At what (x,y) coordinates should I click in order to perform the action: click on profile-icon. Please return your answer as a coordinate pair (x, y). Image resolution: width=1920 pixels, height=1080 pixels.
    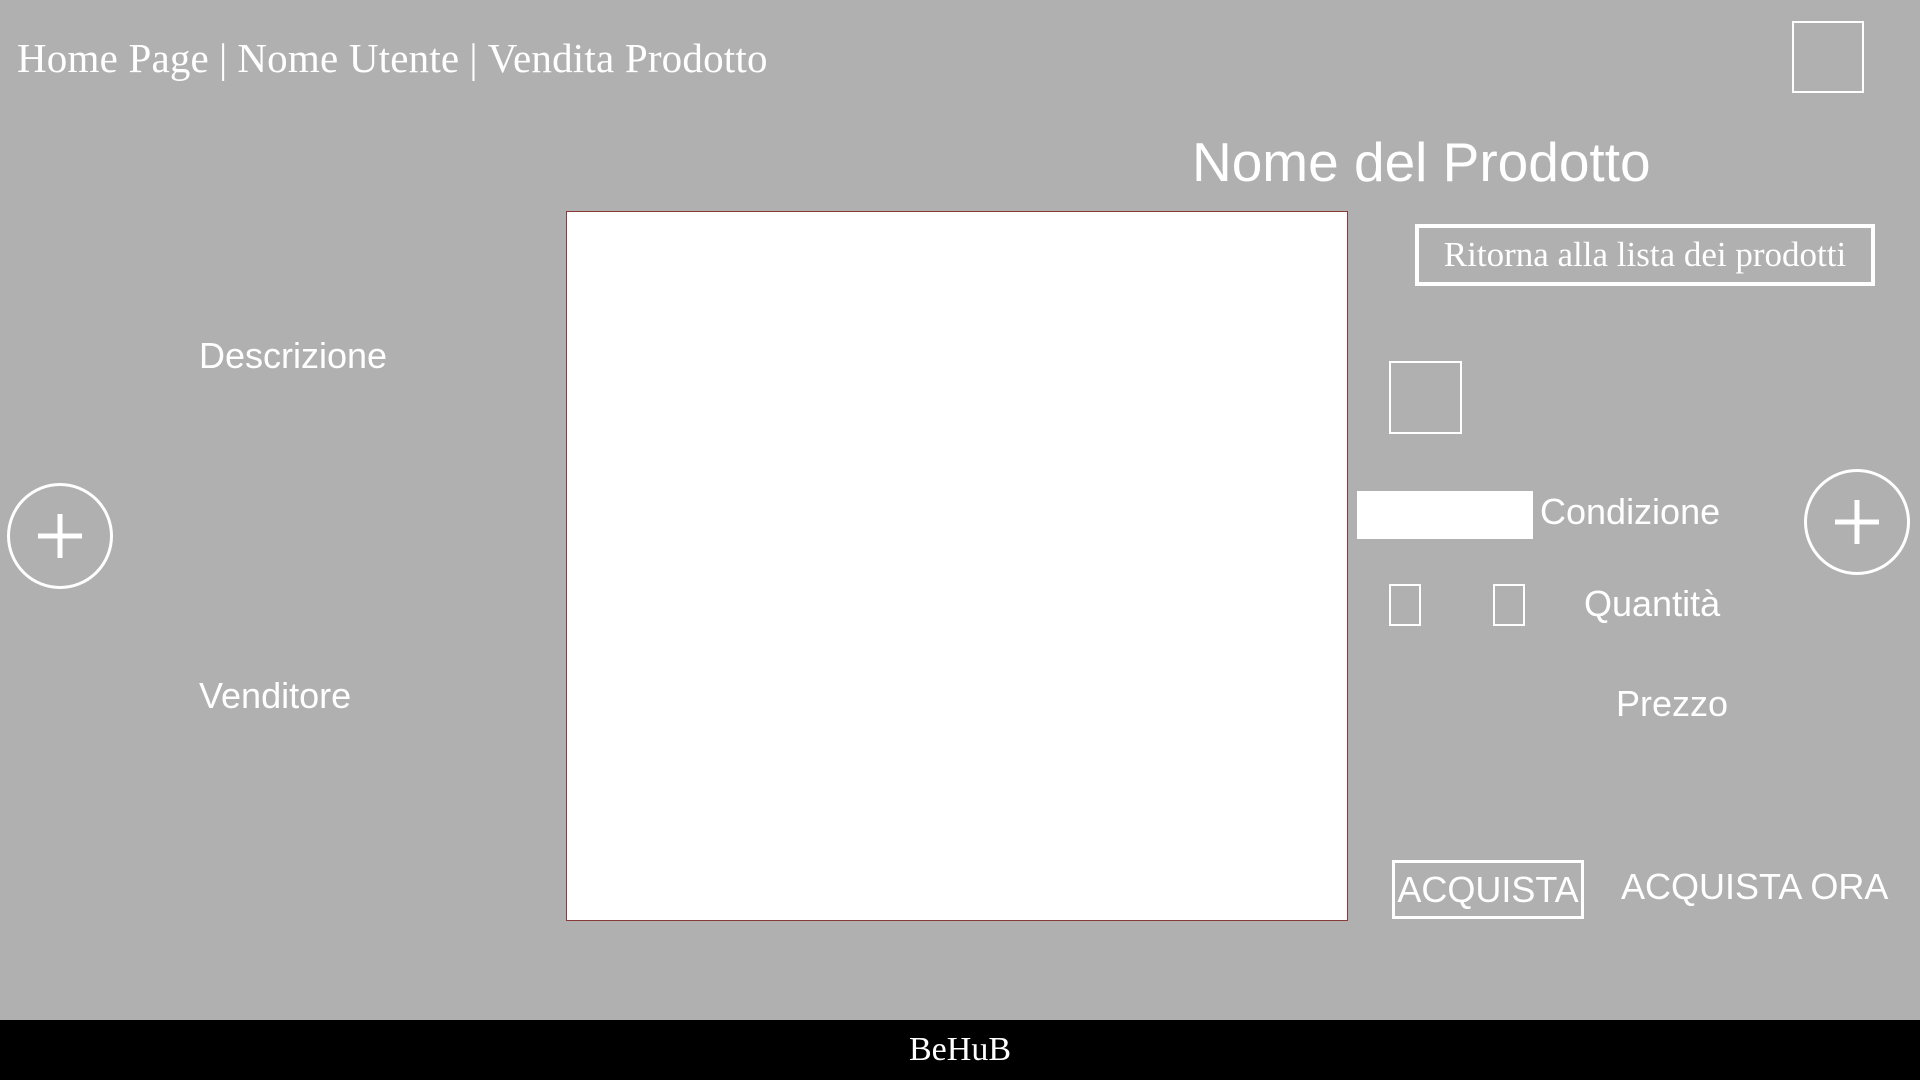
    Looking at the image, I should click on (1828, 57).